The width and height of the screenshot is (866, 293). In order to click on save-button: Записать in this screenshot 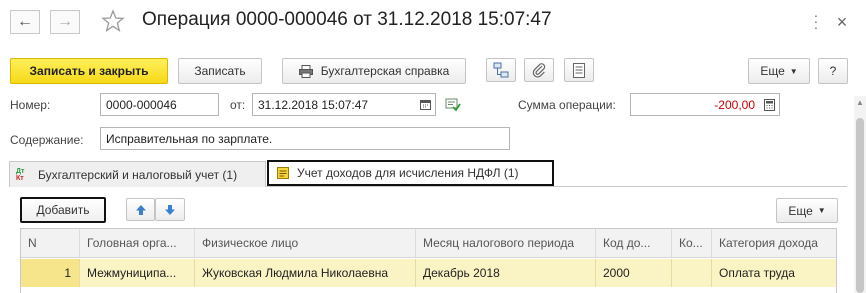, I will do `click(220, 71)`.